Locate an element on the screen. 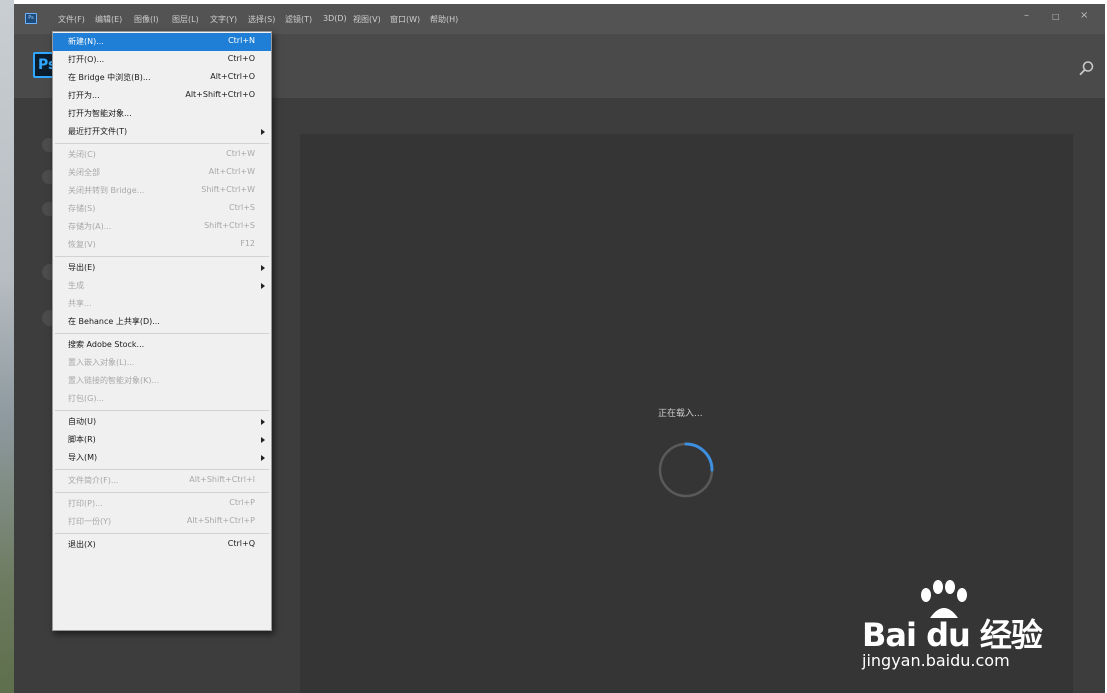 Image resolution: width=1107 pixels, height=693 pixels. menu-item-label: 导出(E) is located at coordinates (82, 267).